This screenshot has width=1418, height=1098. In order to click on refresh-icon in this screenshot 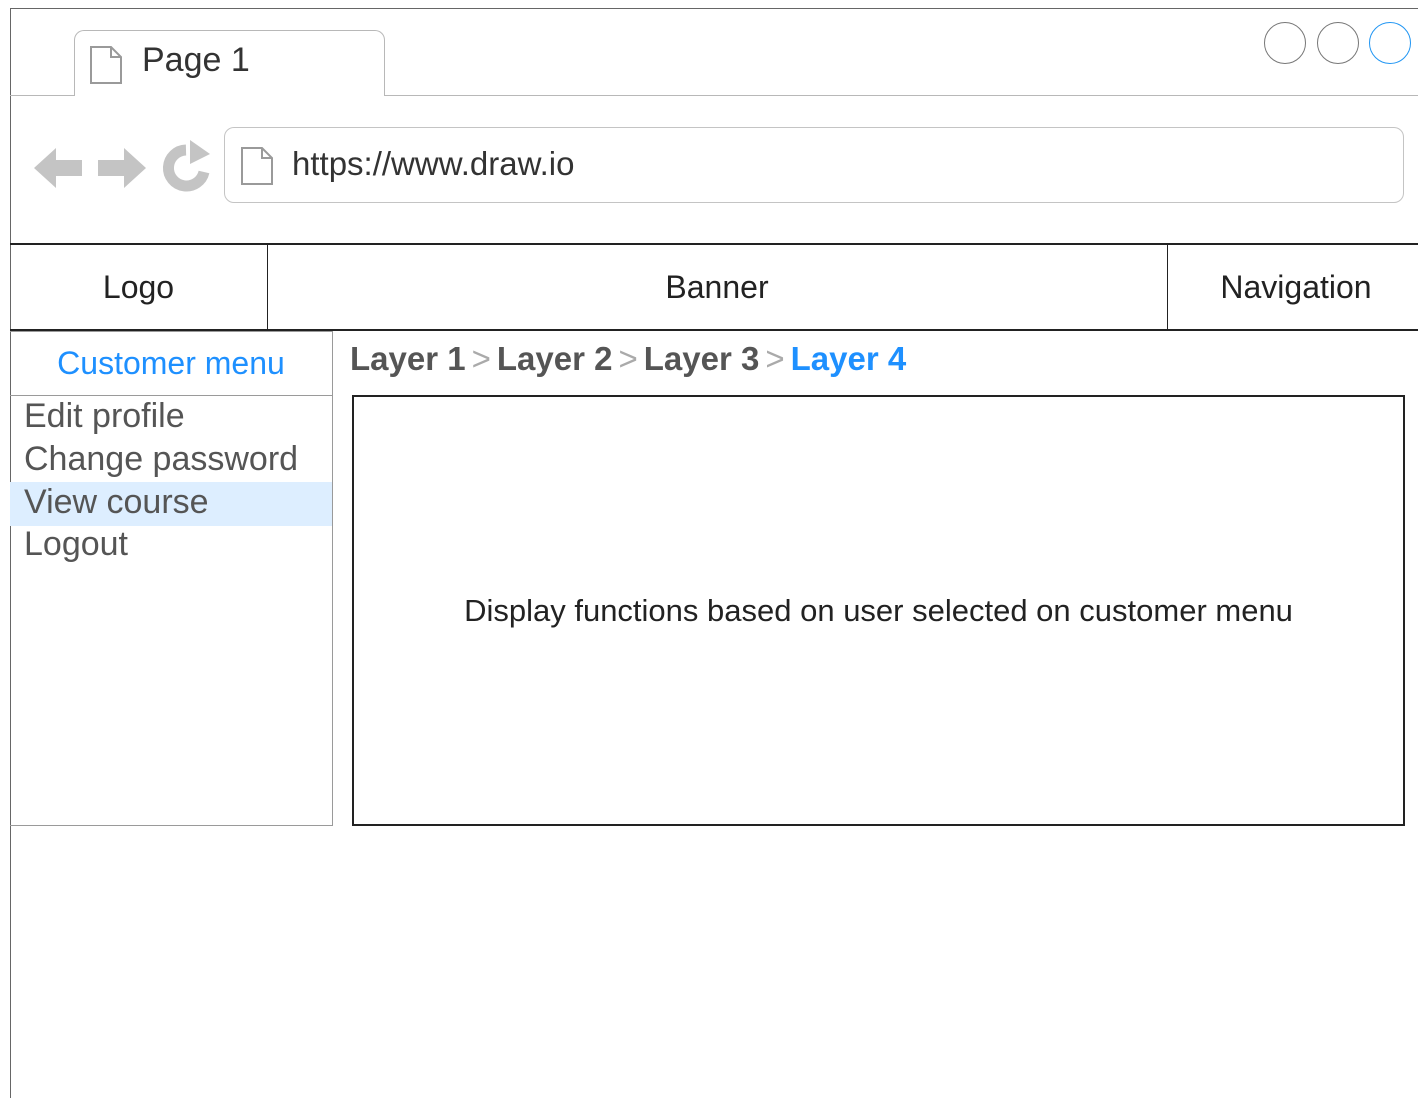, I will do `click(186, 170)`.